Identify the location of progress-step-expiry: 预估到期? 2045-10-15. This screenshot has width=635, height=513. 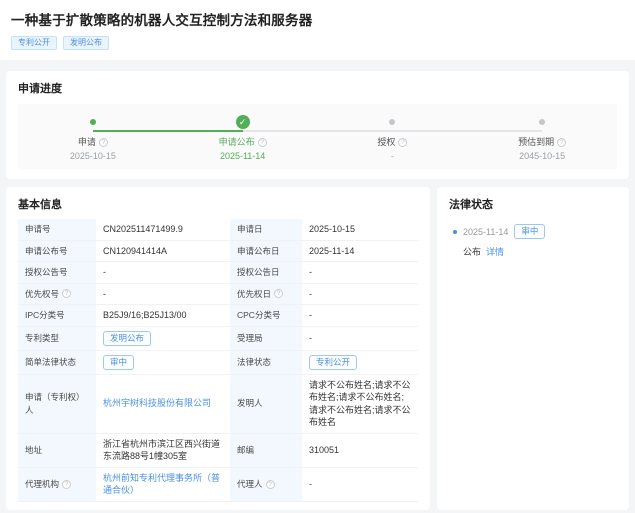
(542, 137).